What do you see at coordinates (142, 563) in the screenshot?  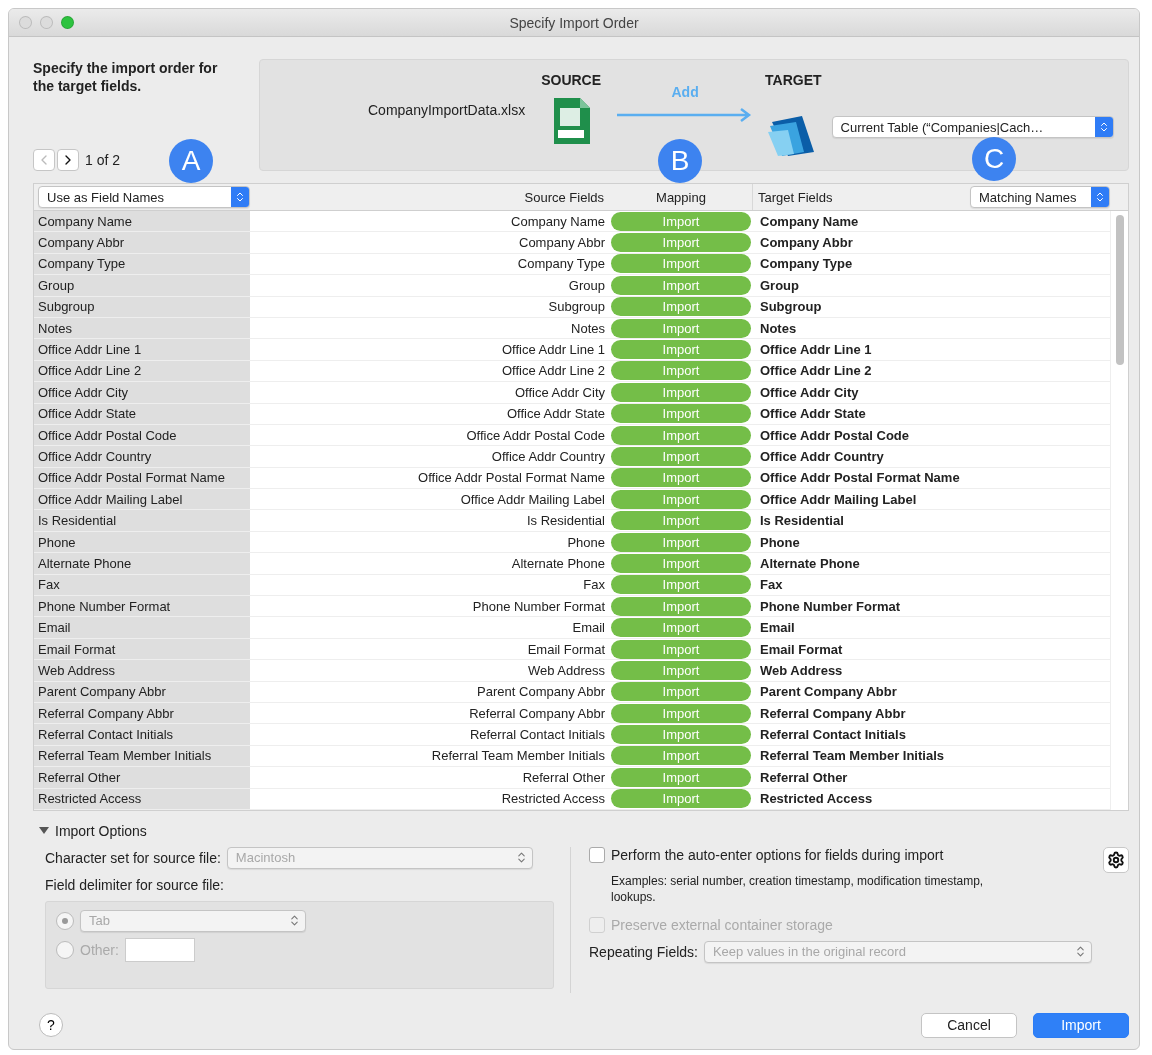 I see `field-name-cell: Alternate Phone` at bounding box center [142, 563].